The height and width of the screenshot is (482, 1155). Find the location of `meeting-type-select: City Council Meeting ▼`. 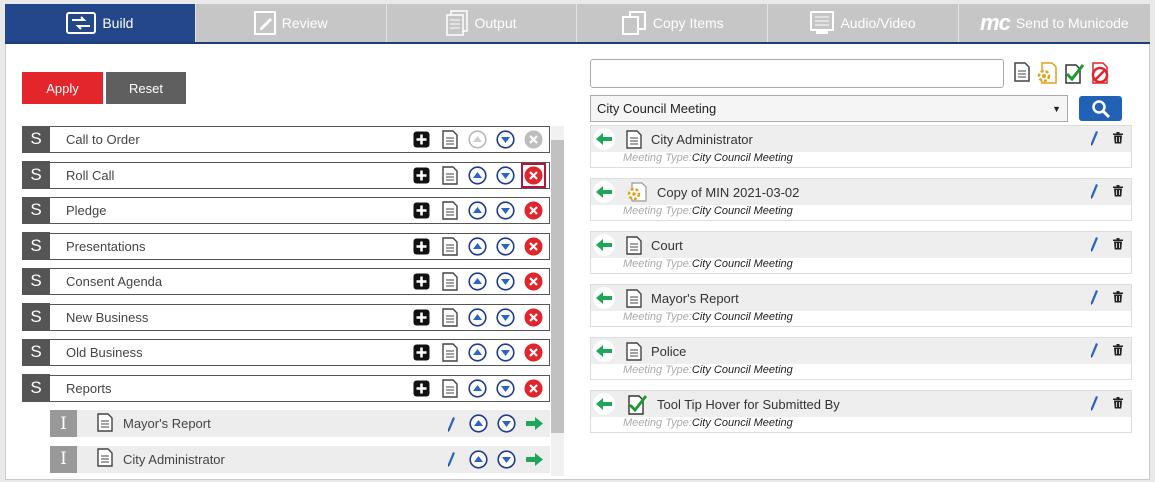

meeting-type-select: City Council Meeting ▼ is located at coordinates (829, 108).